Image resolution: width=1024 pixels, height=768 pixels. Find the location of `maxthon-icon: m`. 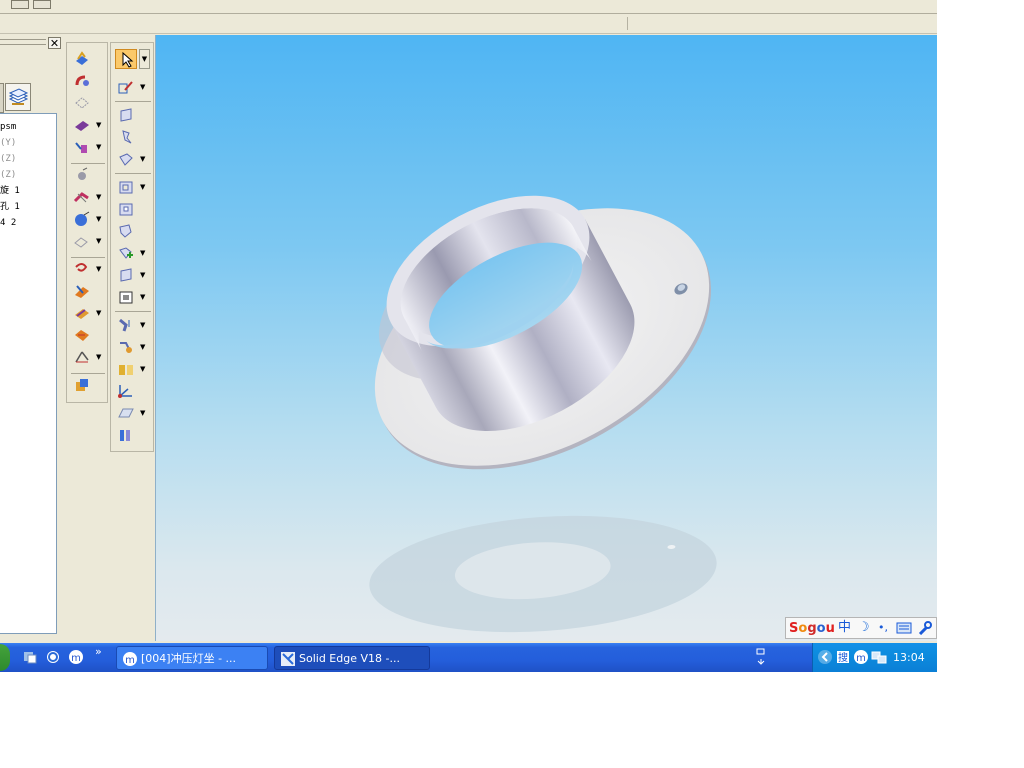

maxthon-icon: m is located at coordinates (76, 657).